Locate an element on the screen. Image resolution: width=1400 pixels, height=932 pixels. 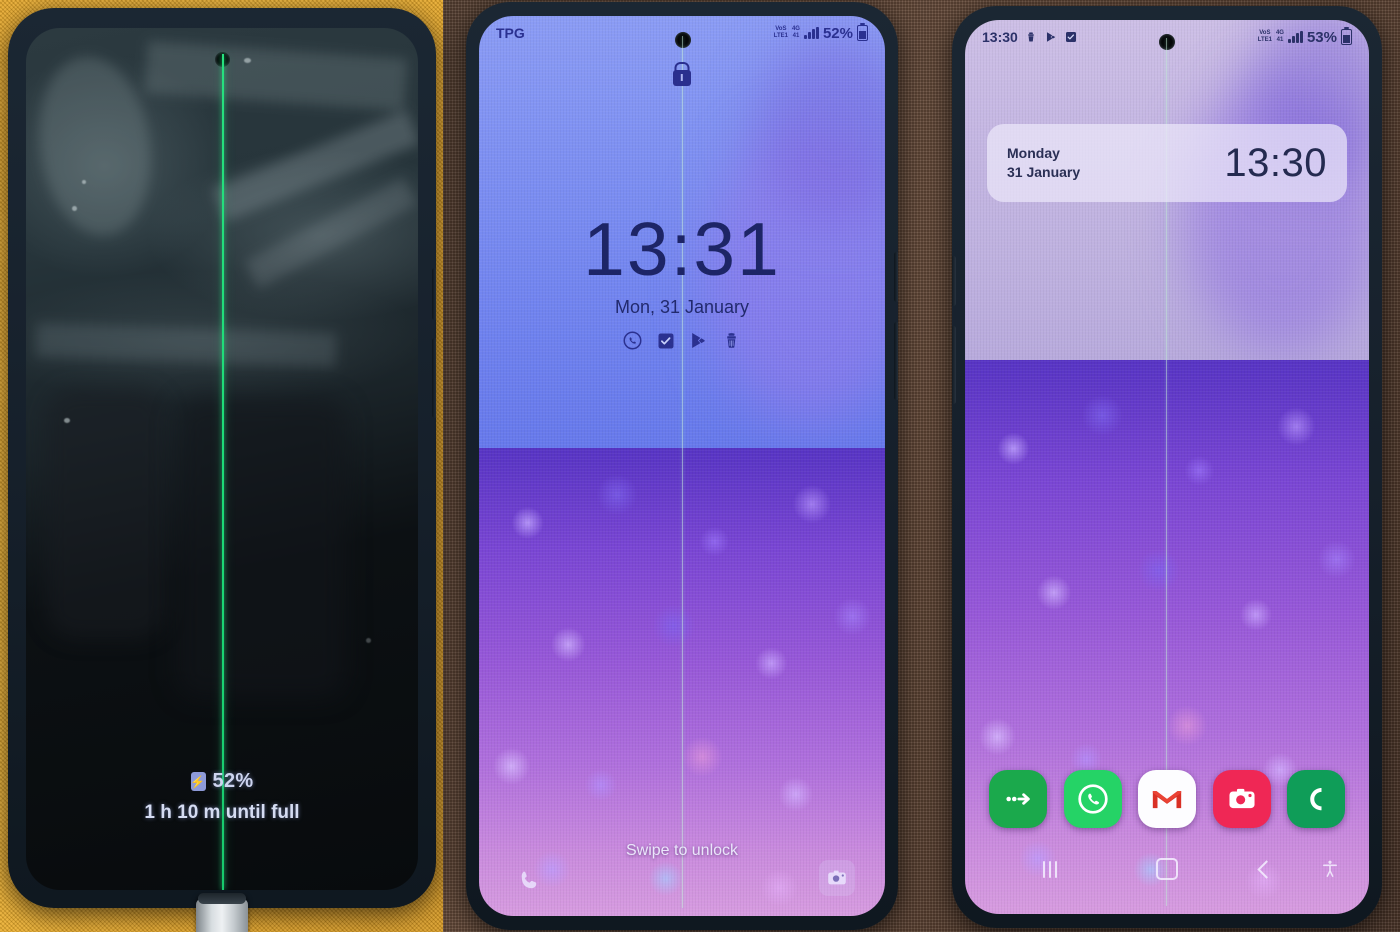
camera-icon is located at coordinates (837, 878).